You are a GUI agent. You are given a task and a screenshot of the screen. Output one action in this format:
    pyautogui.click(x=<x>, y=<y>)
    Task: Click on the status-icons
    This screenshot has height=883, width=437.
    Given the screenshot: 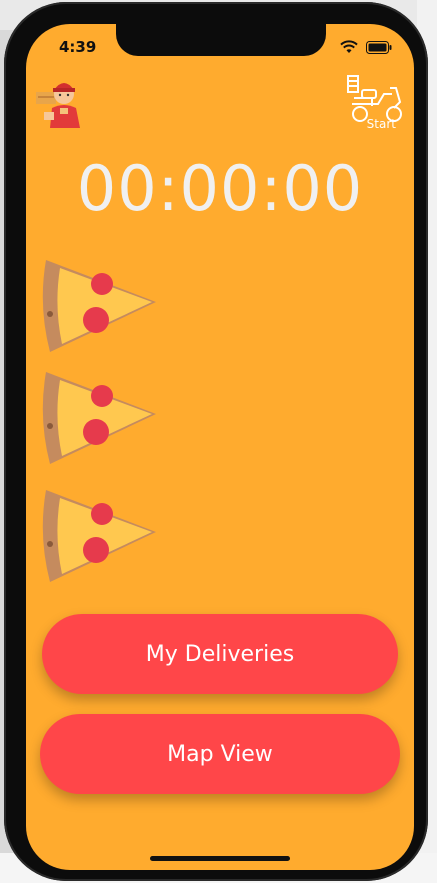 What is the action you would take?
    pyautogui.click(x=366, y=47)
    